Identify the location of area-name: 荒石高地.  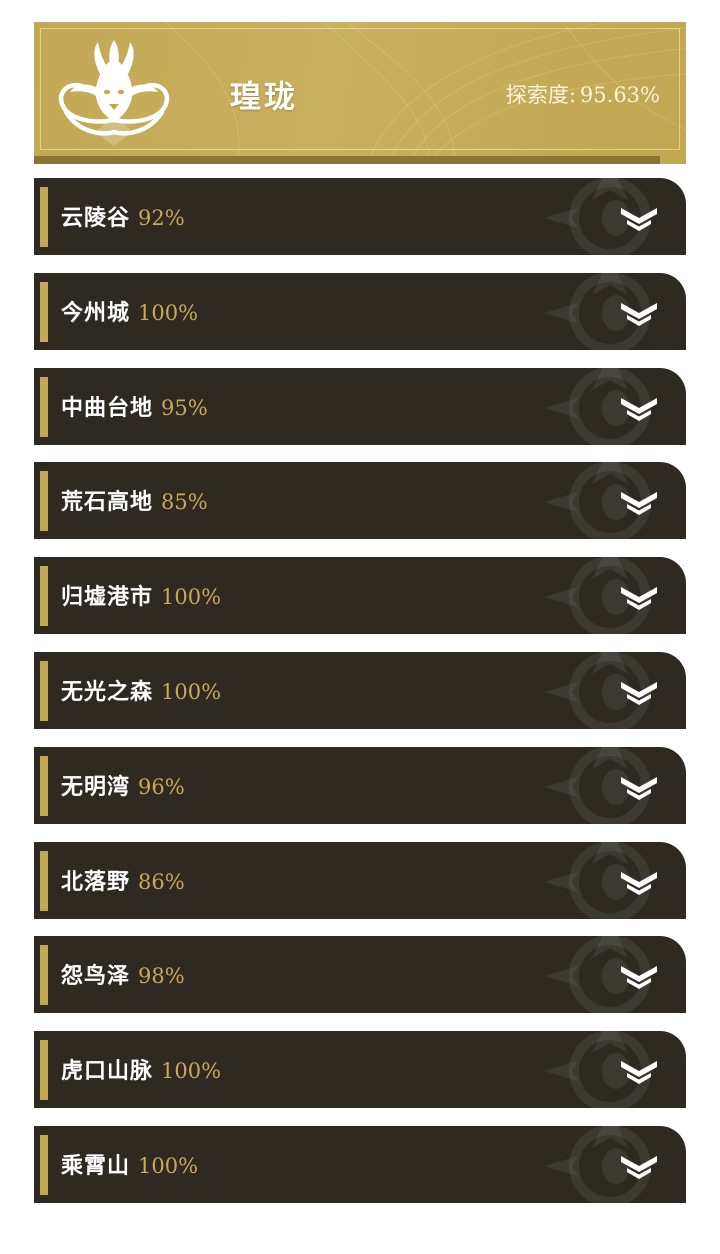
(107, 502).